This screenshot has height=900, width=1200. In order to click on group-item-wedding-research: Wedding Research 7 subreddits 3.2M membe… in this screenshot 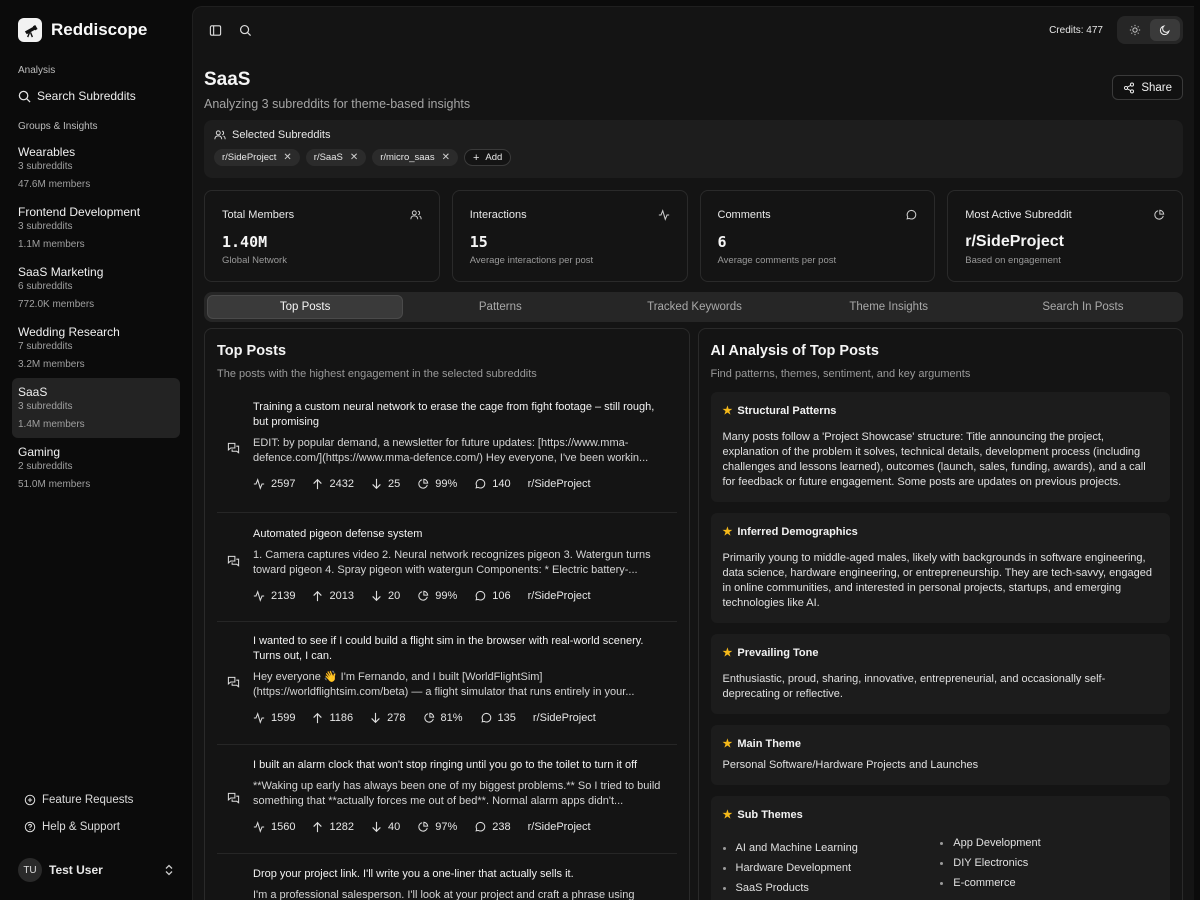, I will do `click(96, 348)`.